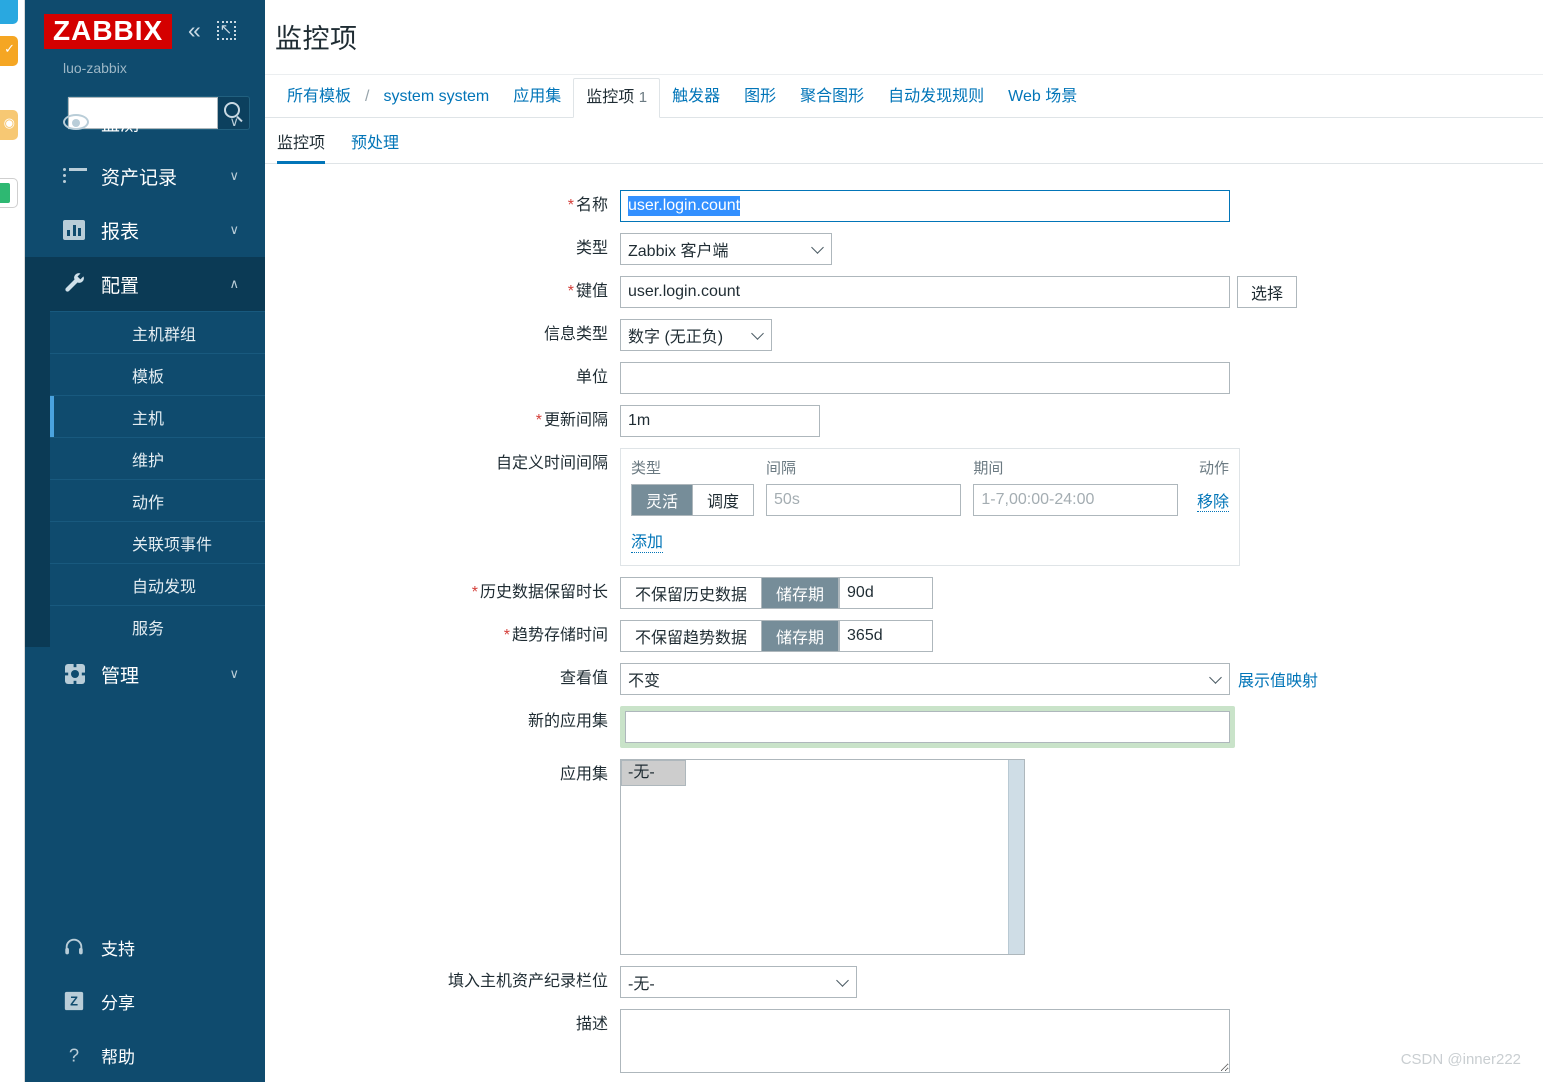  Describe the element at coordinates (726, 249) in the screenshot. I see `type-select: Zabbix 客户端` at that location.